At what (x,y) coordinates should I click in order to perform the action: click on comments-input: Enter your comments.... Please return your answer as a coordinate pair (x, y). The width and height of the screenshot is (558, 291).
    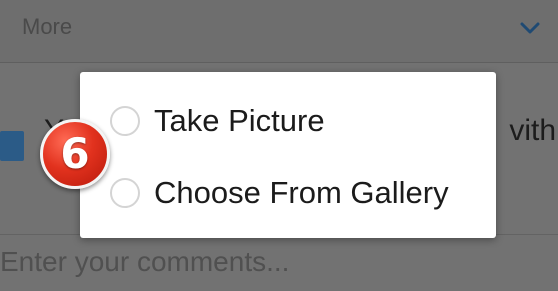
    Looking at the image, I should click on (144, 262).